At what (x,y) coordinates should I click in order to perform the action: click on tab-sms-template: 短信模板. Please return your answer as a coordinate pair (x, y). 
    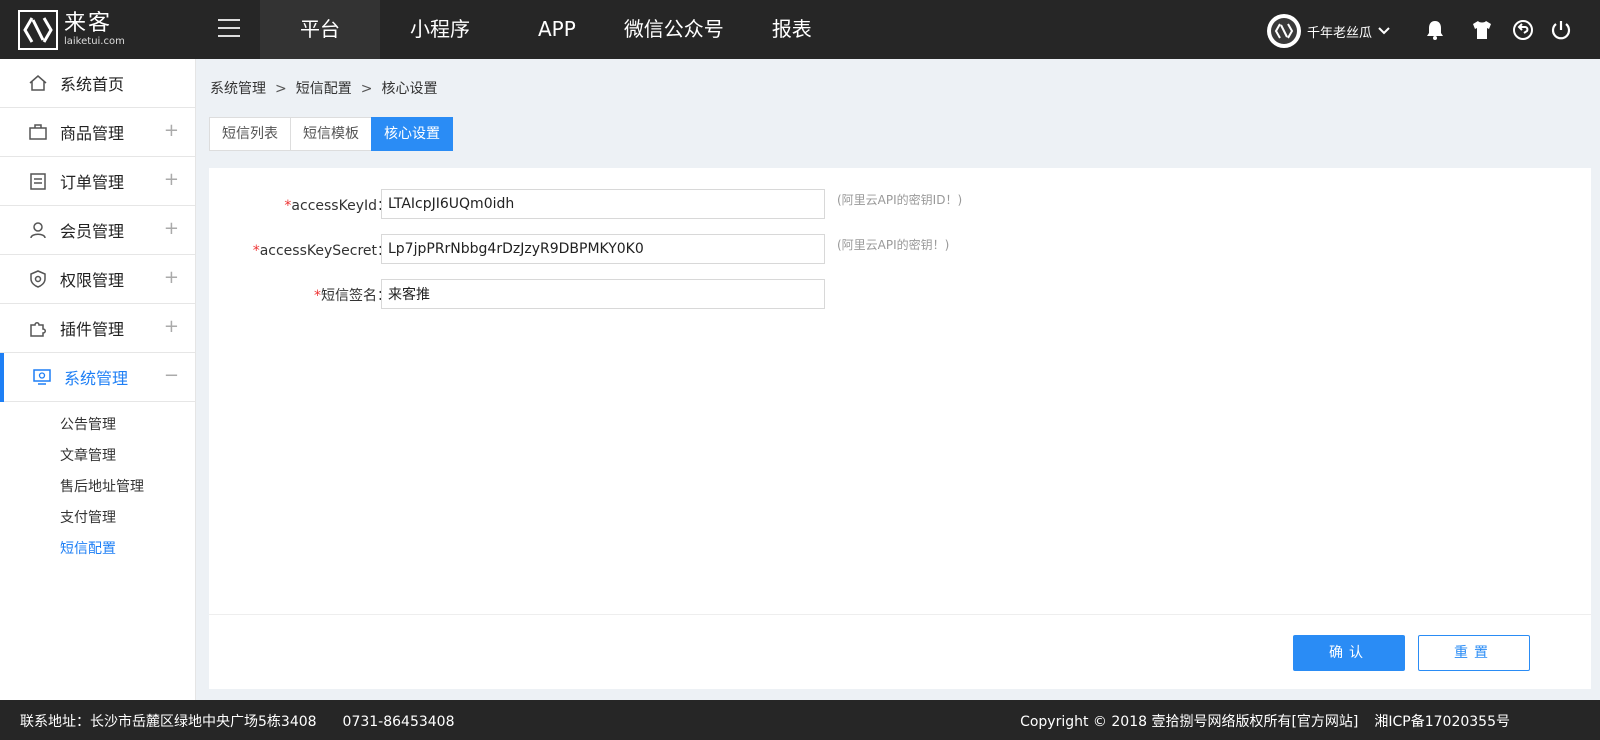
    Looking at the image, I should click on (331, 134).